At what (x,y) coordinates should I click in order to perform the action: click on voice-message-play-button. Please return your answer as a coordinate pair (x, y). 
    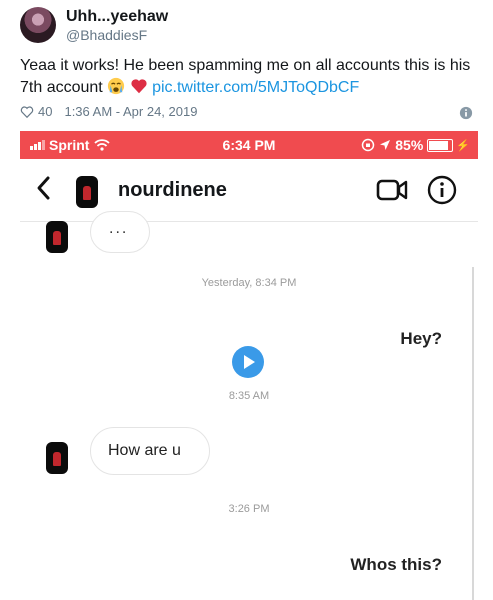
    Looking at the image, I should click on (248, 362).